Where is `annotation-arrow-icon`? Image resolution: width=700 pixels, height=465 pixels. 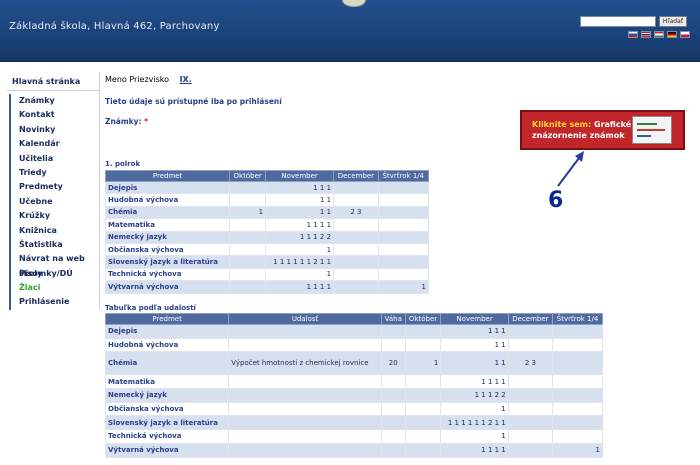
annotation-arrow-icon is located at coordinates (570, 169).